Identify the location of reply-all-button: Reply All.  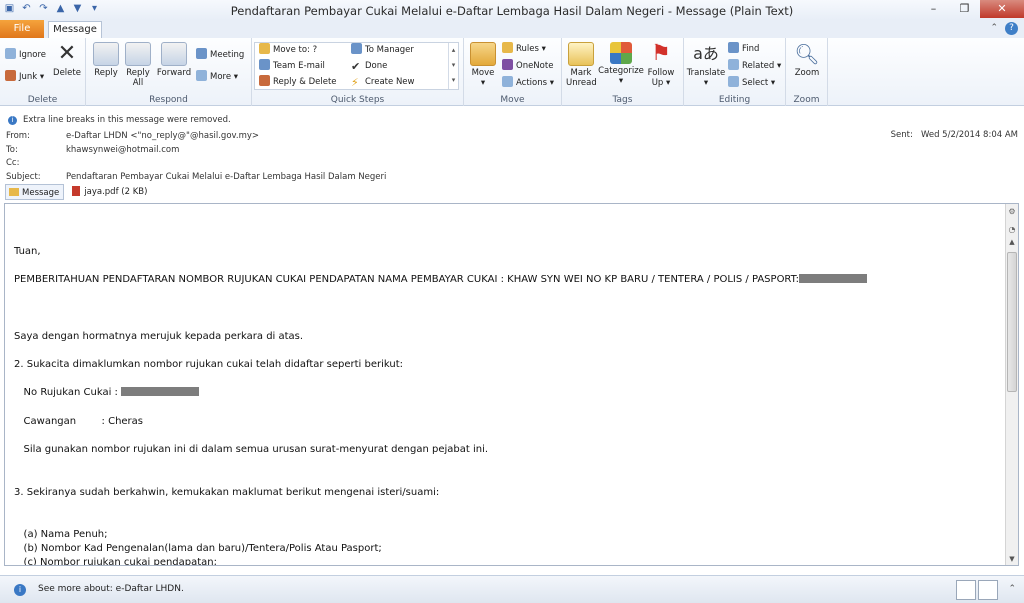
(138, 65).